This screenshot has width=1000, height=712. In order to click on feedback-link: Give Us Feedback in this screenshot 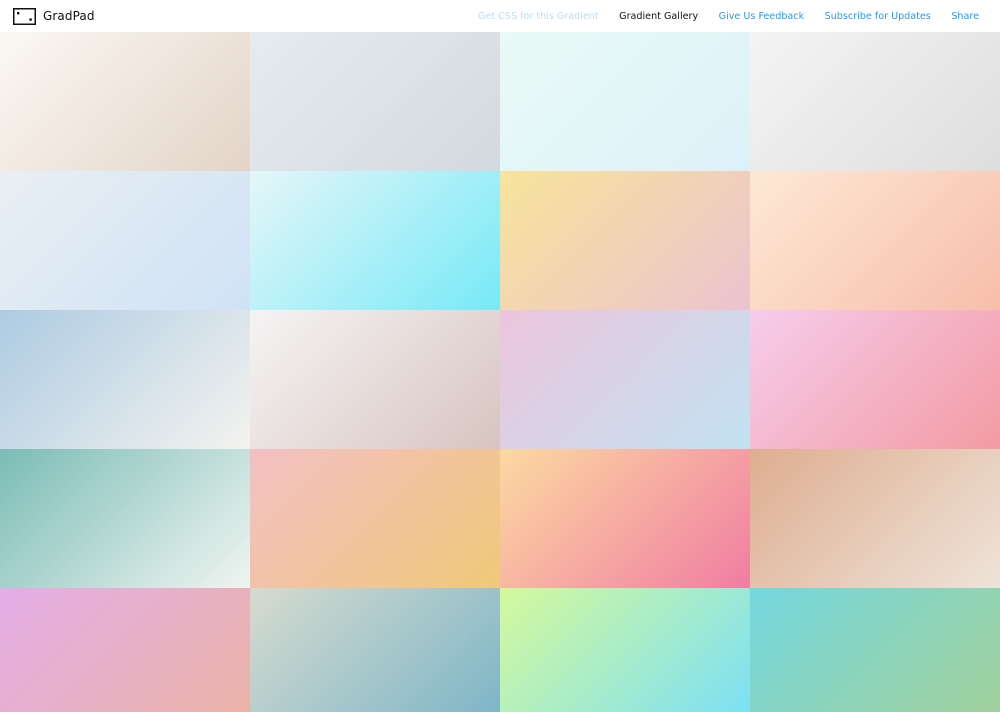, I will do `click(762, 16)`.